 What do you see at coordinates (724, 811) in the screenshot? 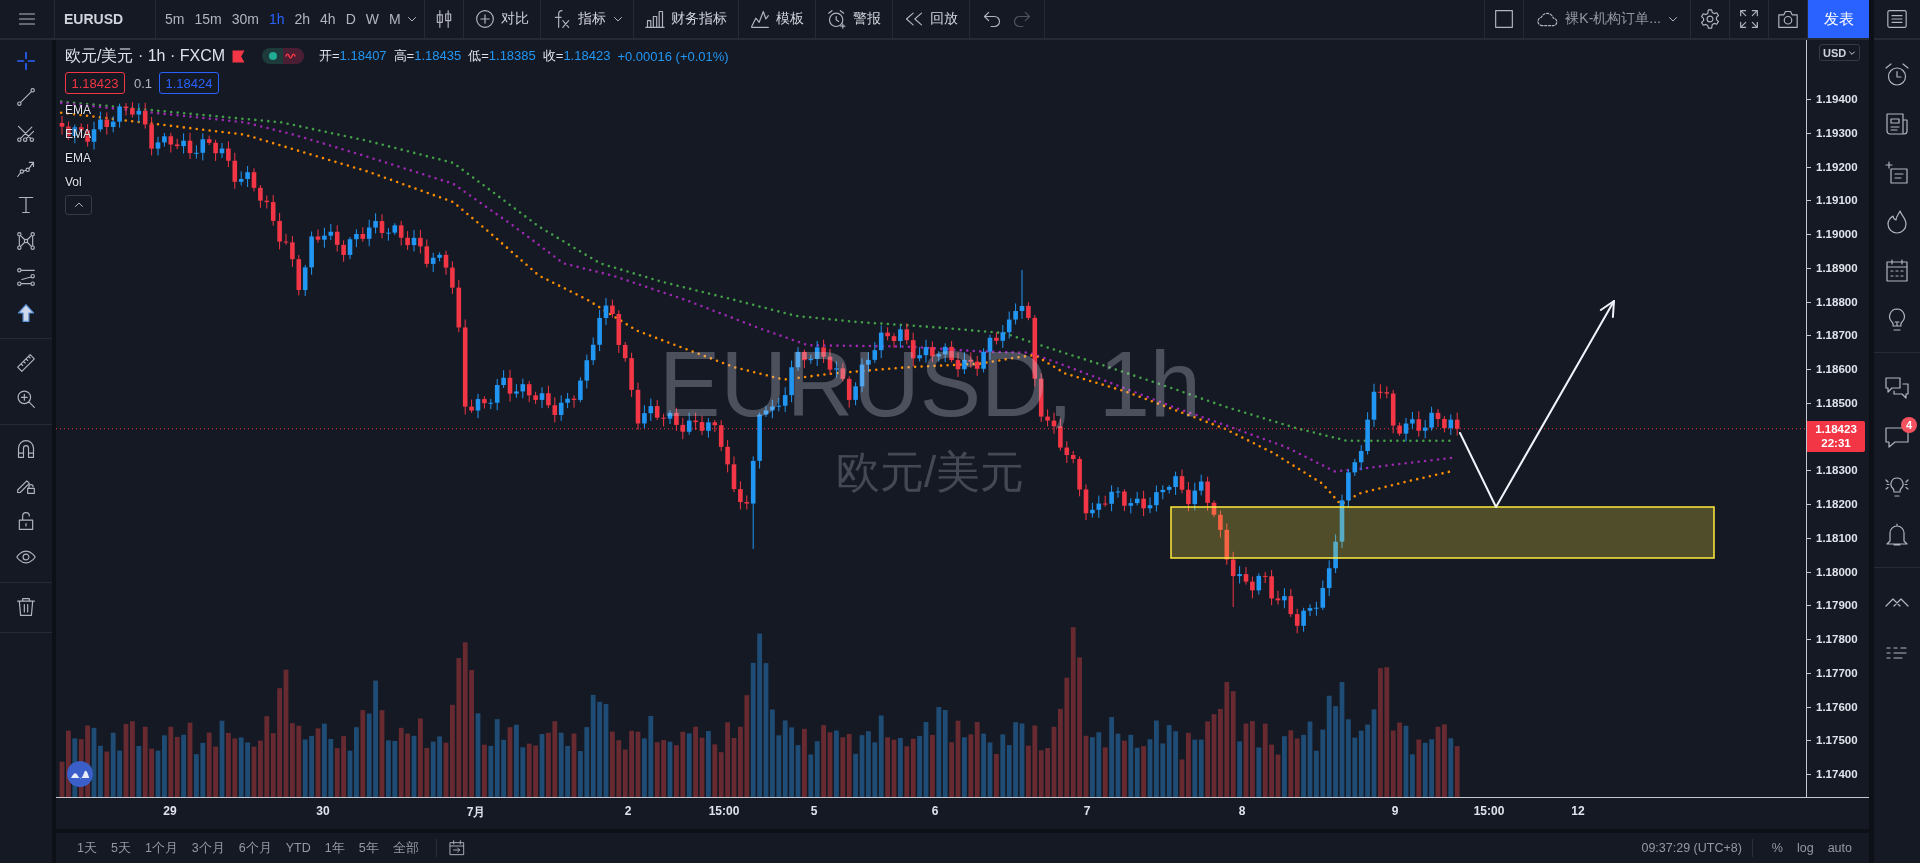
I see `time-label: 15:00` at bounding box center [724, 811].